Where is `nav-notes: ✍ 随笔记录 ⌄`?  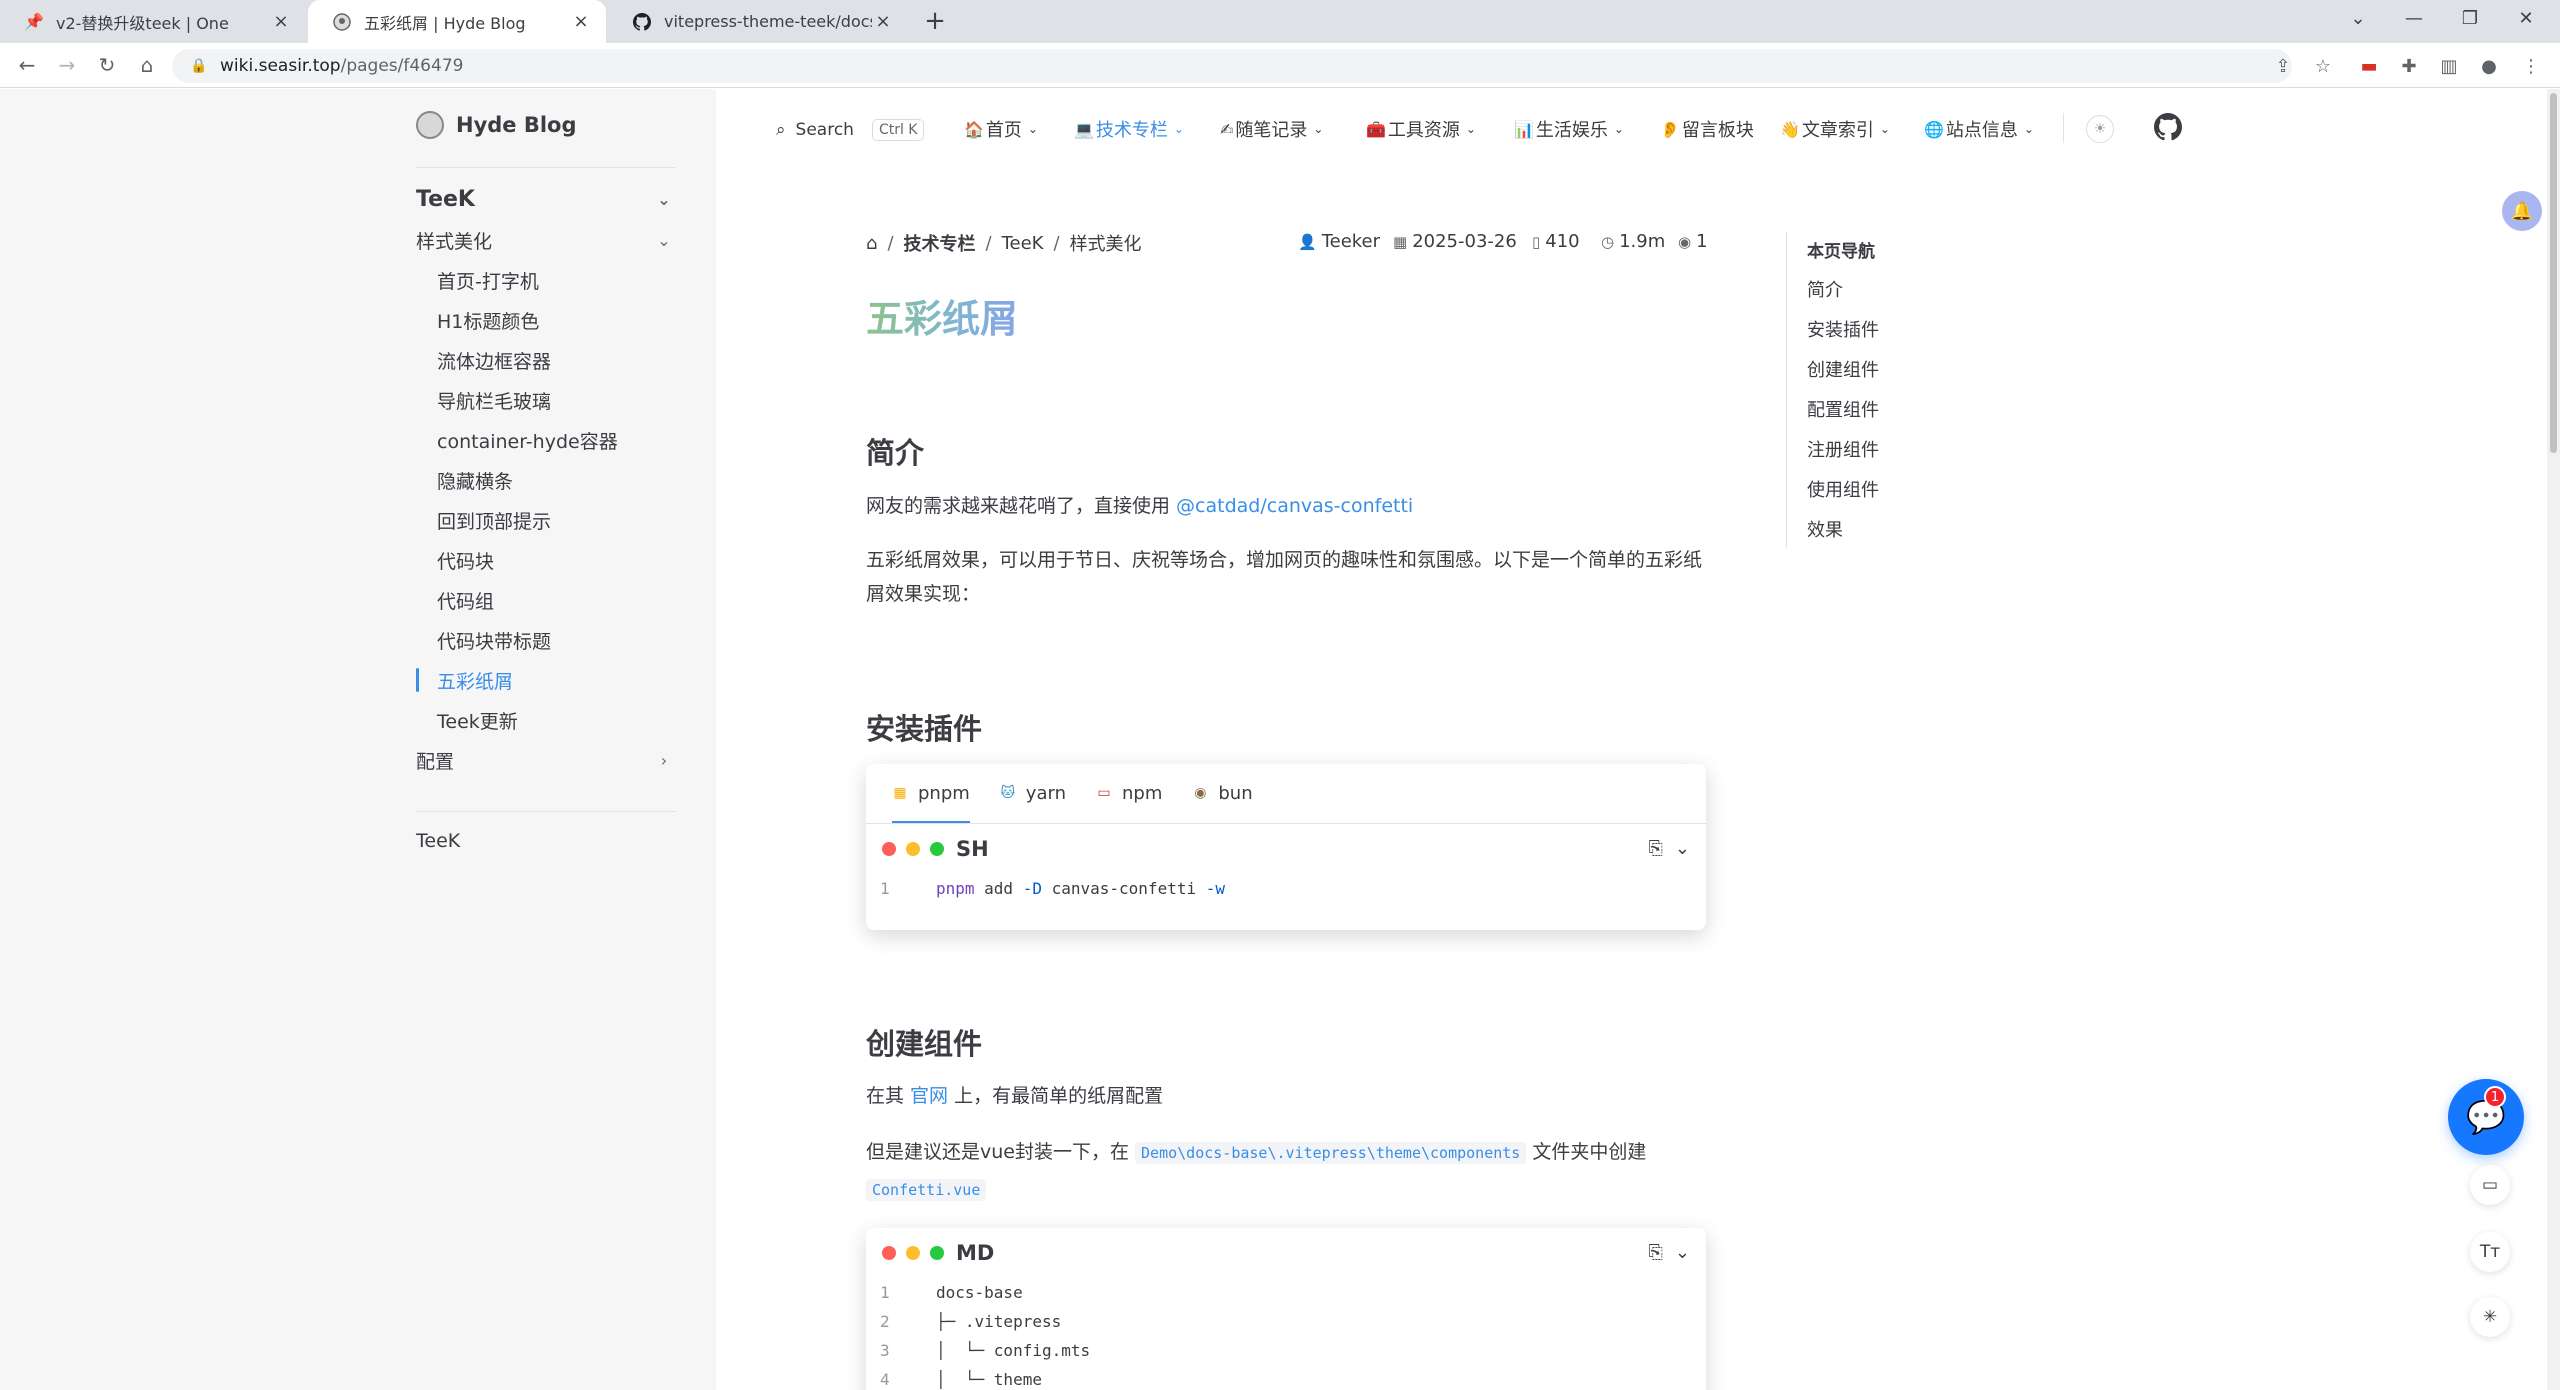
nav-notes: ✍ 随笔记录 ⌄ is located at coordinates (1271, 129).